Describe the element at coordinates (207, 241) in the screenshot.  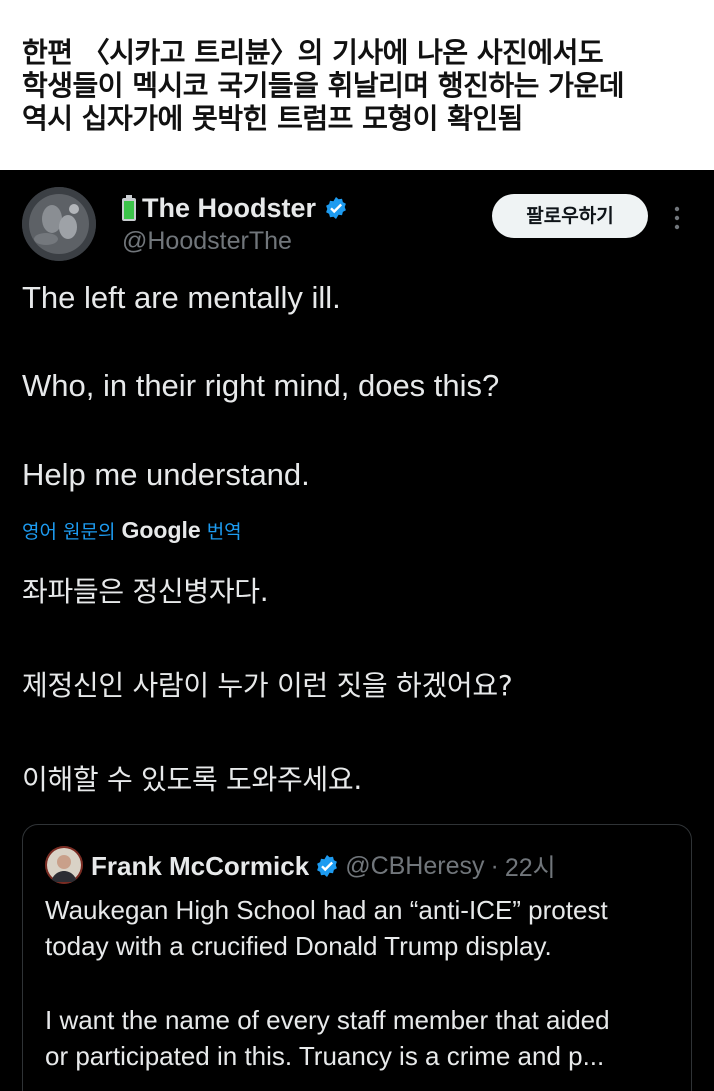
I see `author-handle: @HoodsterThe` at that location.